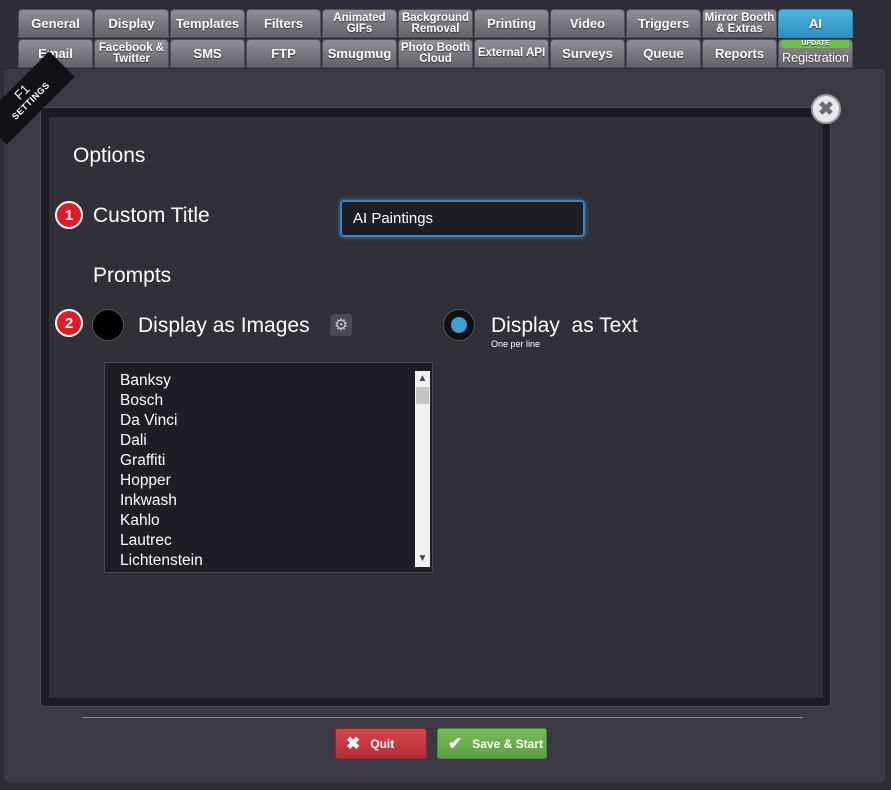  I want to click on list-item: Lichtenstein, so click(161, 561).